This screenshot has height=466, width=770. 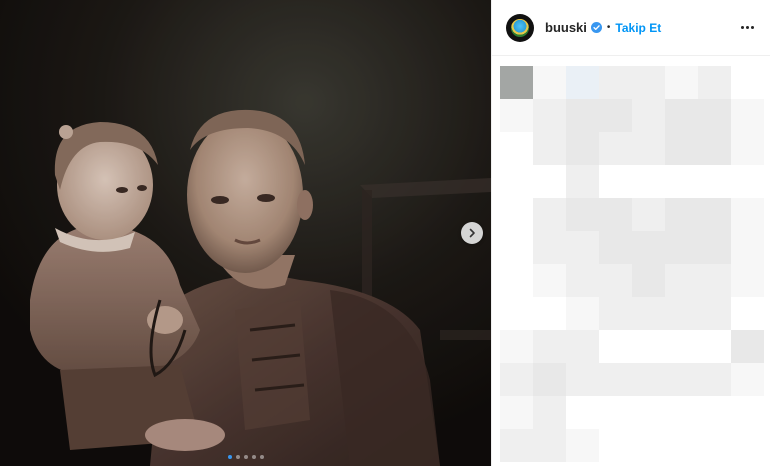 I want to click on carousel-indicator, so click(x=245, y=457).